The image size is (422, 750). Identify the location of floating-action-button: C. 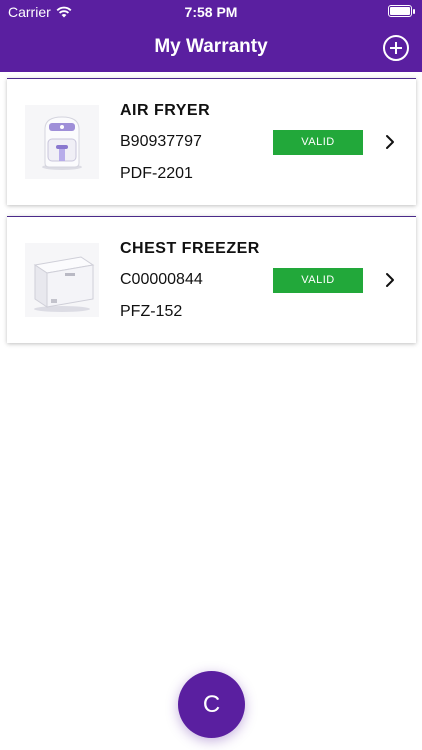
(211, 704).